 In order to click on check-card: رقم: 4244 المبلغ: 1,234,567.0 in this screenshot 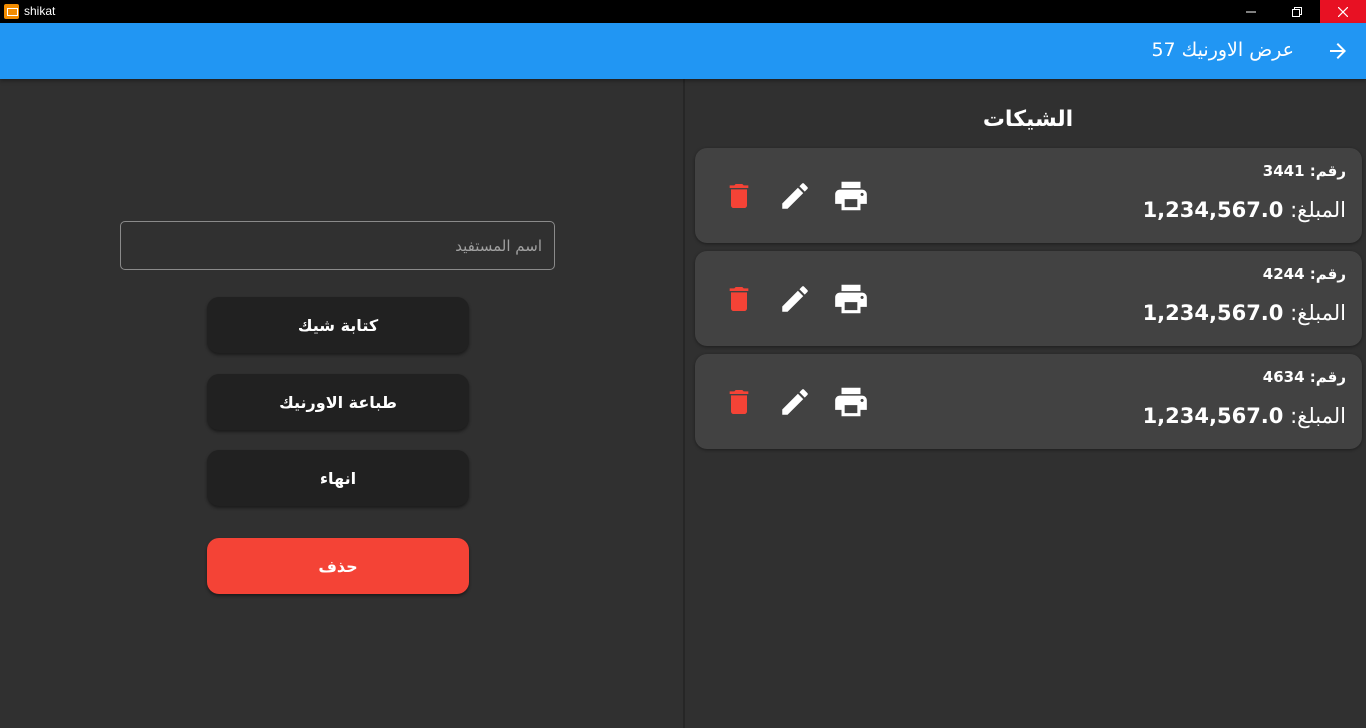, I will do `click(1028, 298)`.